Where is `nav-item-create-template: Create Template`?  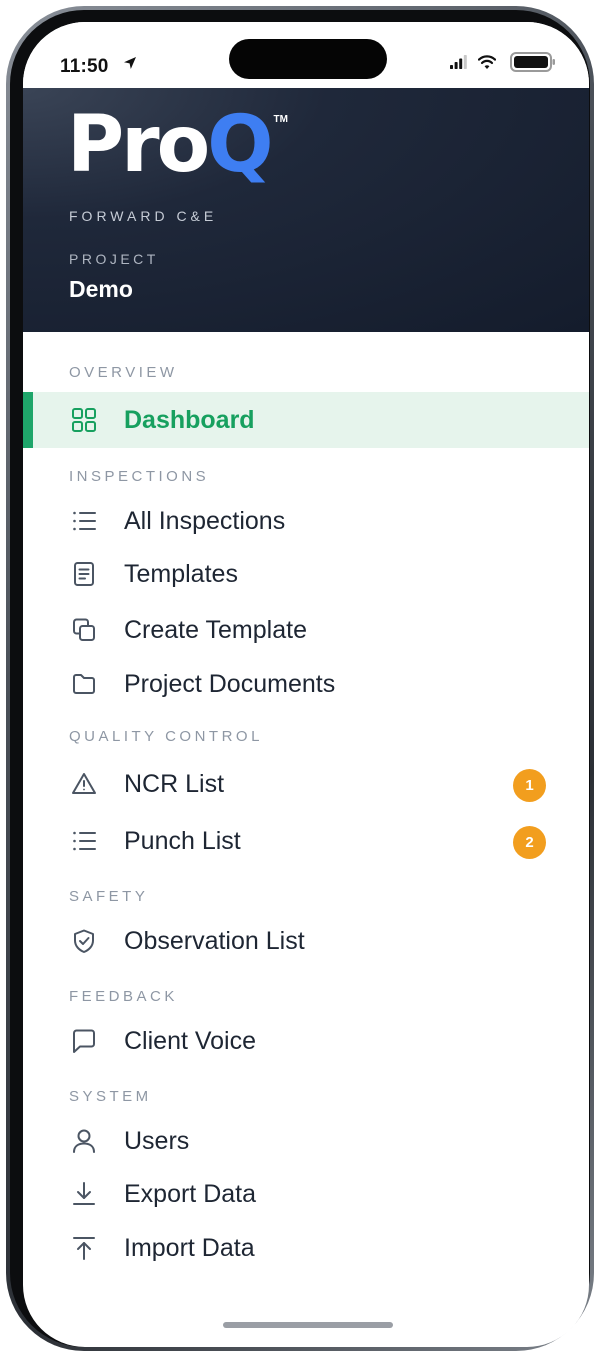
nav-item-create-template: Create Template is located at coordinates (306, 630).